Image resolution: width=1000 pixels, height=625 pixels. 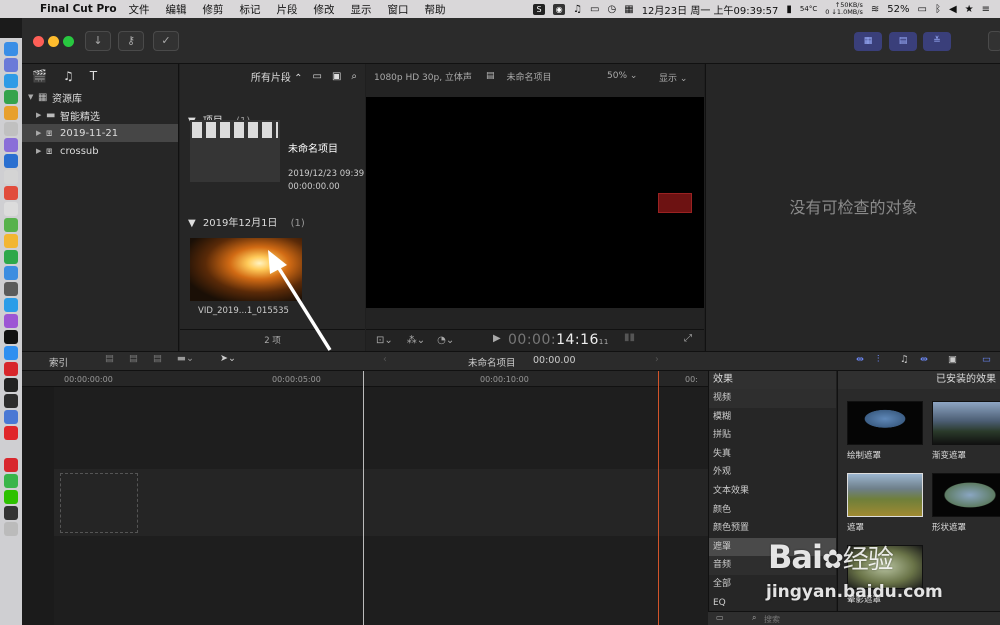 I want to click on menu-item-clip: 片段, so click(x=287, y=9).